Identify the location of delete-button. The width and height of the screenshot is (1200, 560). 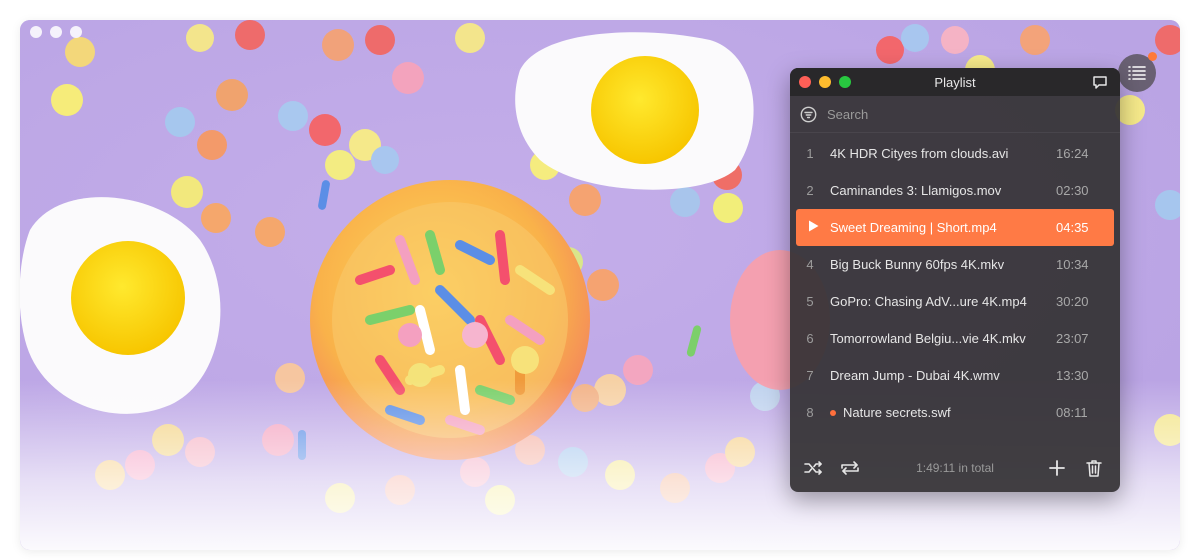
(1094, 468).